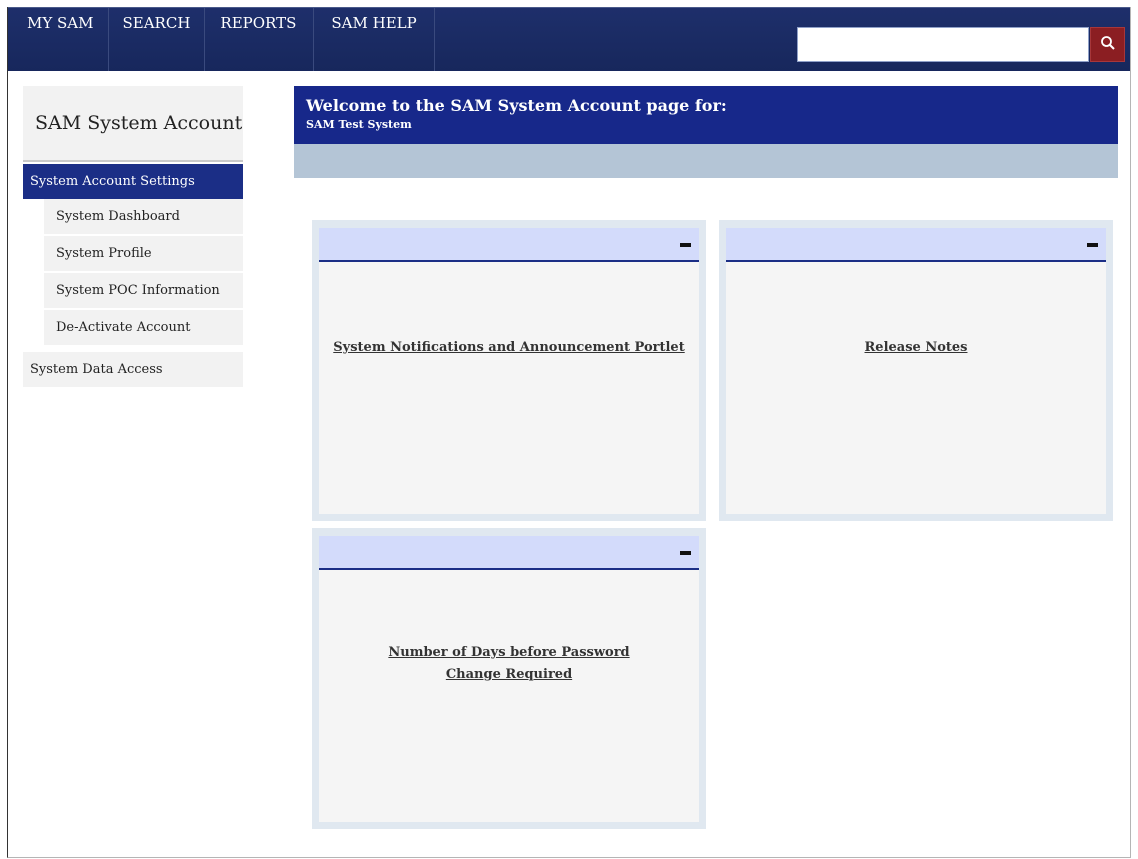  What do you see at coordinates (60, 23) in the screenshot?
I see `nav-my-sam-label: MY SAM` at bounding box center [60, 23].